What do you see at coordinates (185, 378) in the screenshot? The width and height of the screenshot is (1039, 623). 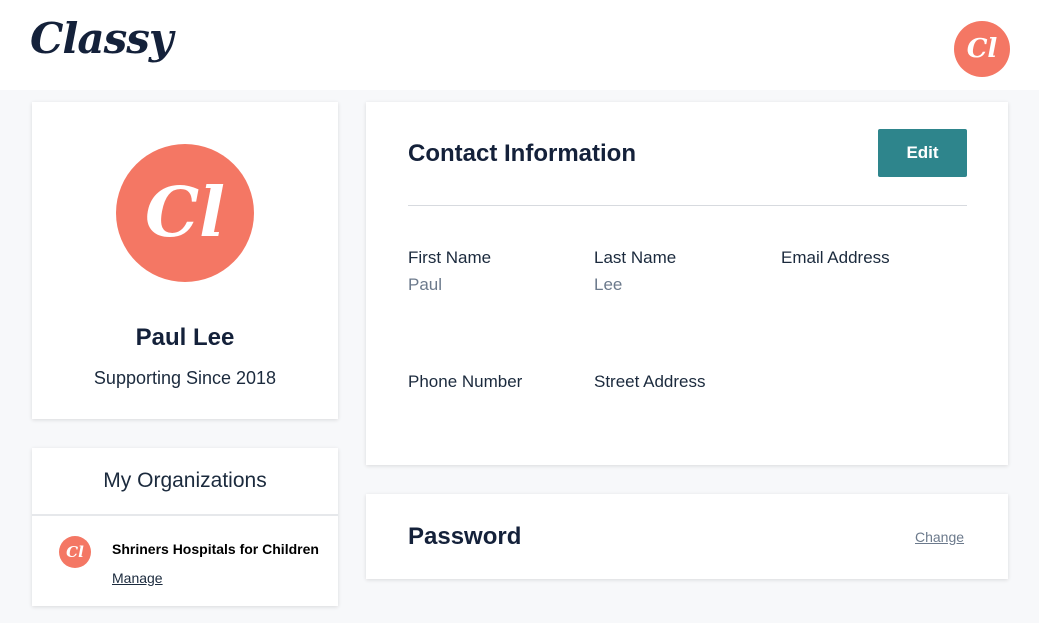 I see `supporting-since-text: Supporting Since 2018` at bounding box center [185, 378].